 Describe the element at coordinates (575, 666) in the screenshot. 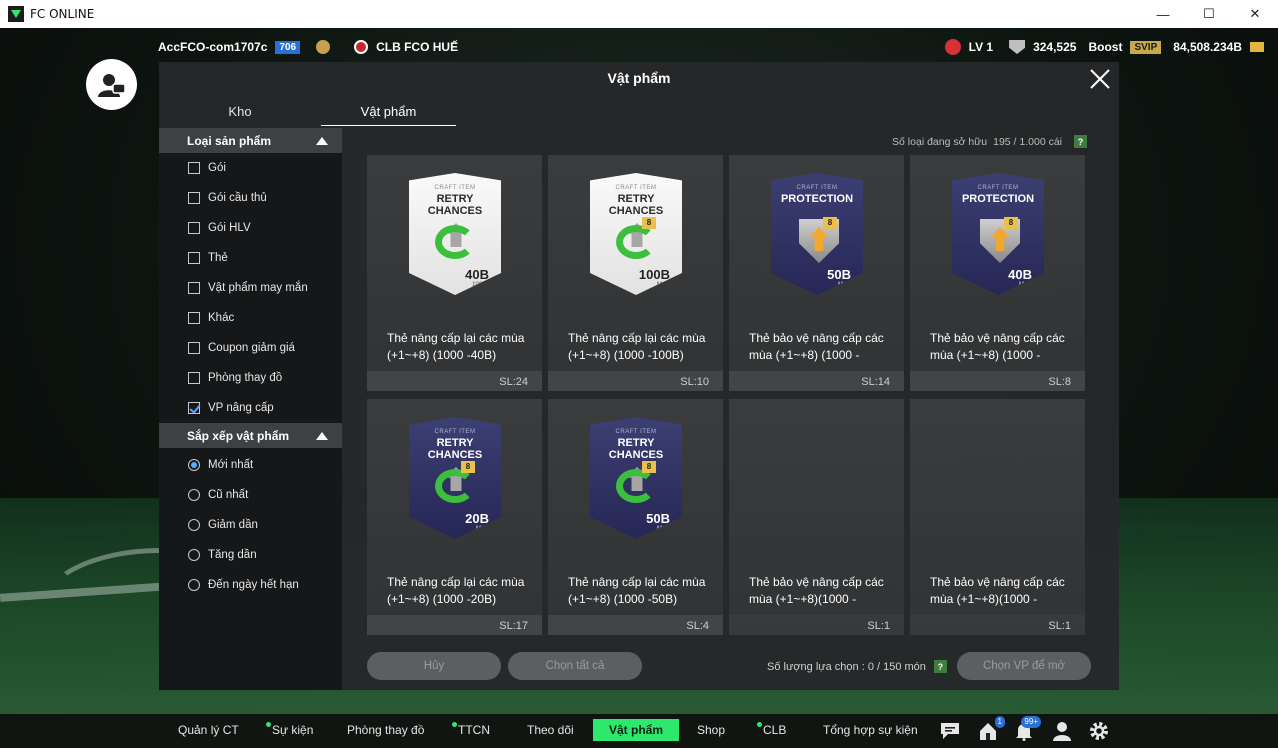

I see `select-all-button: Chọn tất cả` at that location.